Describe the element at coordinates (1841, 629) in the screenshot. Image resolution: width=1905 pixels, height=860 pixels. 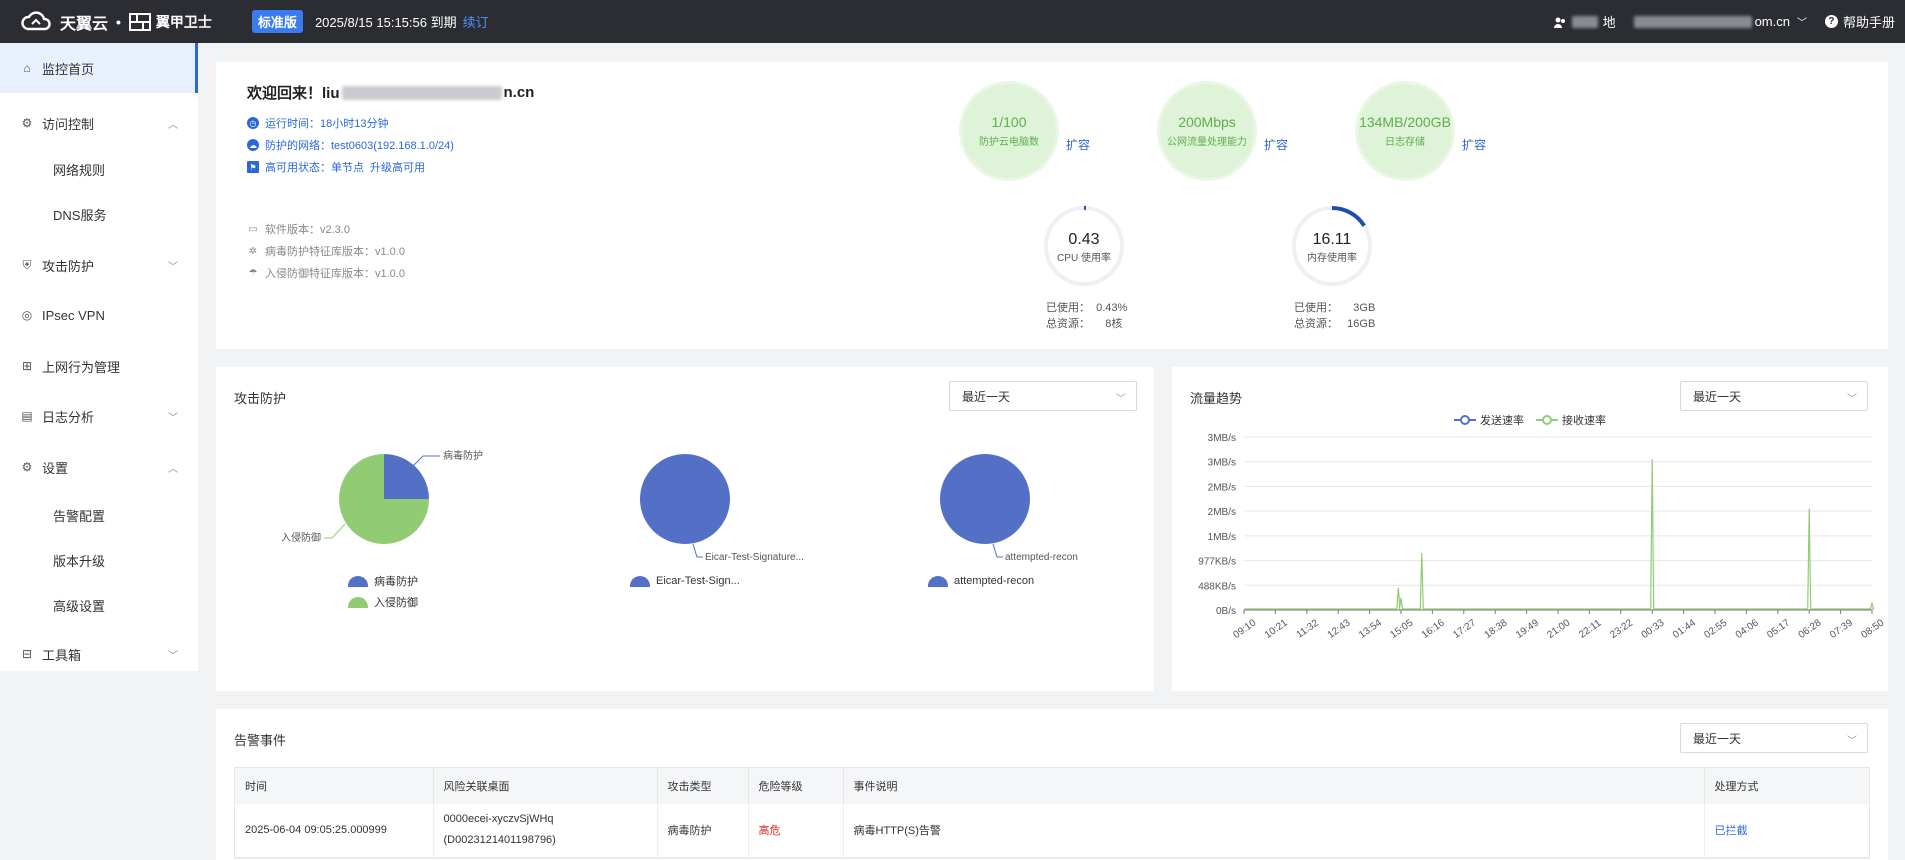
I see `x-tick-label: 07:39` at that location.